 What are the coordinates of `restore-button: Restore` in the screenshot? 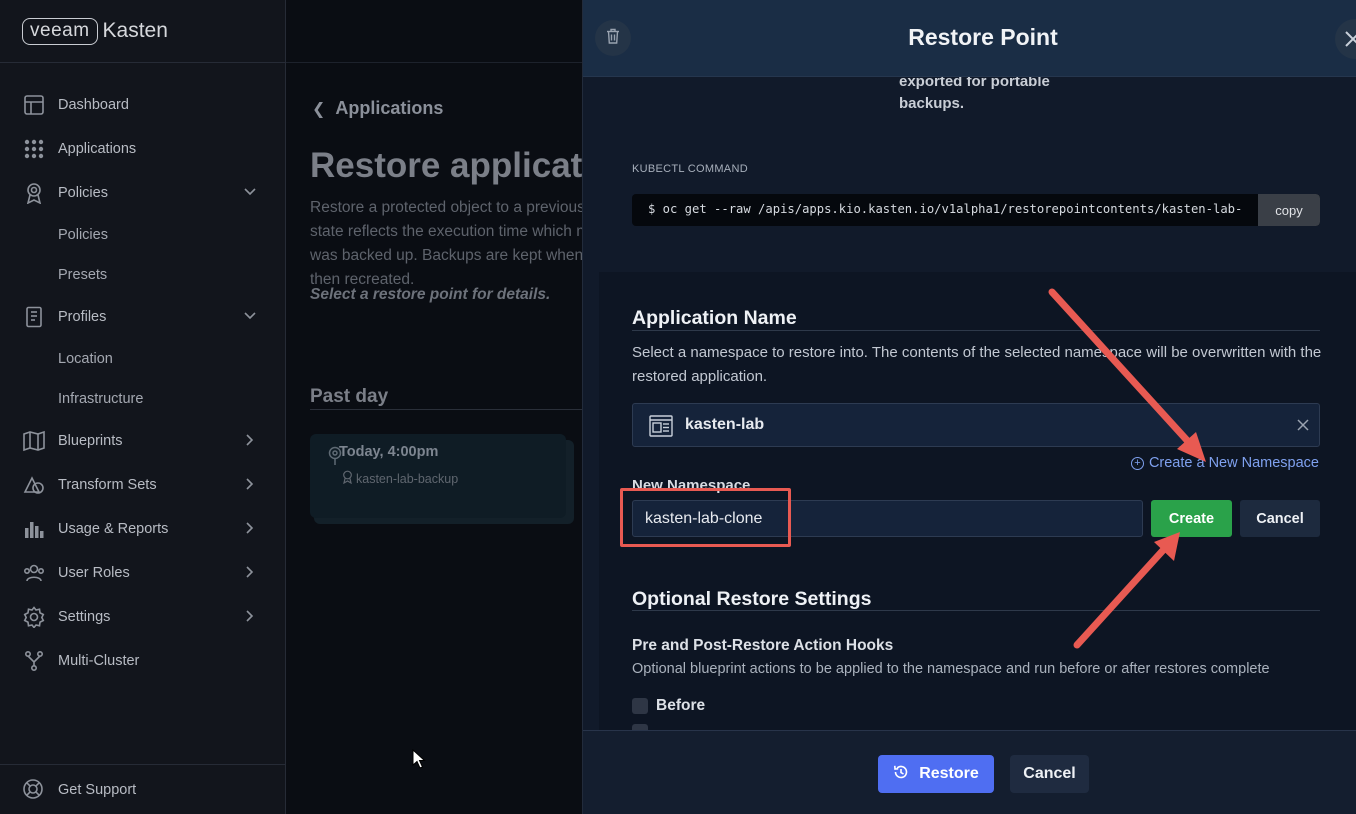 It's located at (936, 774).